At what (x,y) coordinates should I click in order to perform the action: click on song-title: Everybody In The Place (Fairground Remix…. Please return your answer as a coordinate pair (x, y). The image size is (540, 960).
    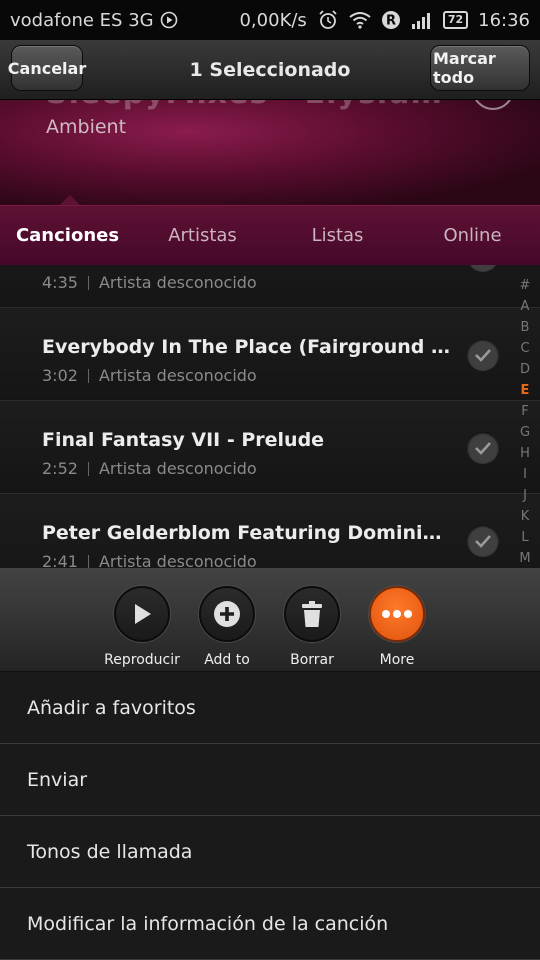
    Looking at the image, I should click on (247, 347).